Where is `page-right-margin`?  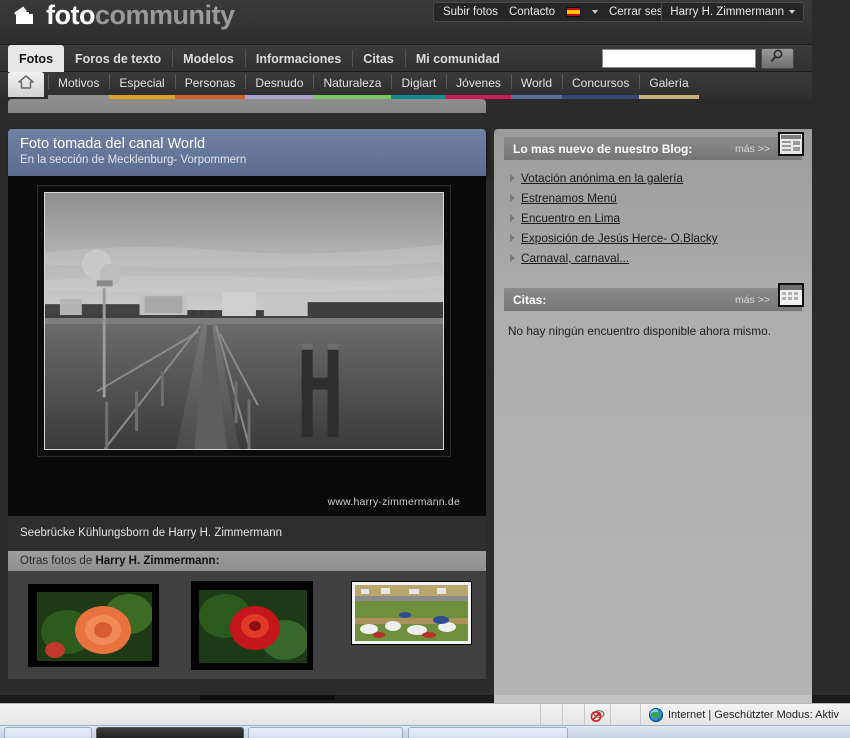 page-right-margin is located at coordinates (831, 351).